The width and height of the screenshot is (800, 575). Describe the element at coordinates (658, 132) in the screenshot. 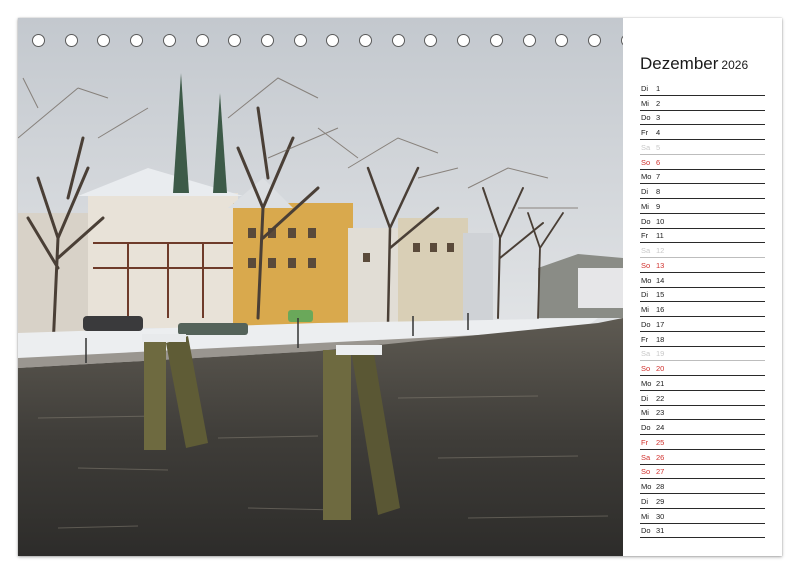

I see `day-number: 4` at that location.